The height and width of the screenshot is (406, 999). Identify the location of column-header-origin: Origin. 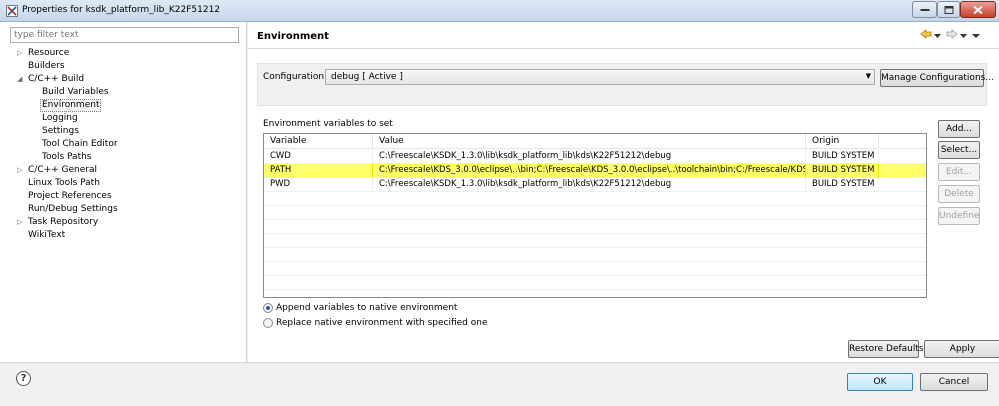
(842, 141).